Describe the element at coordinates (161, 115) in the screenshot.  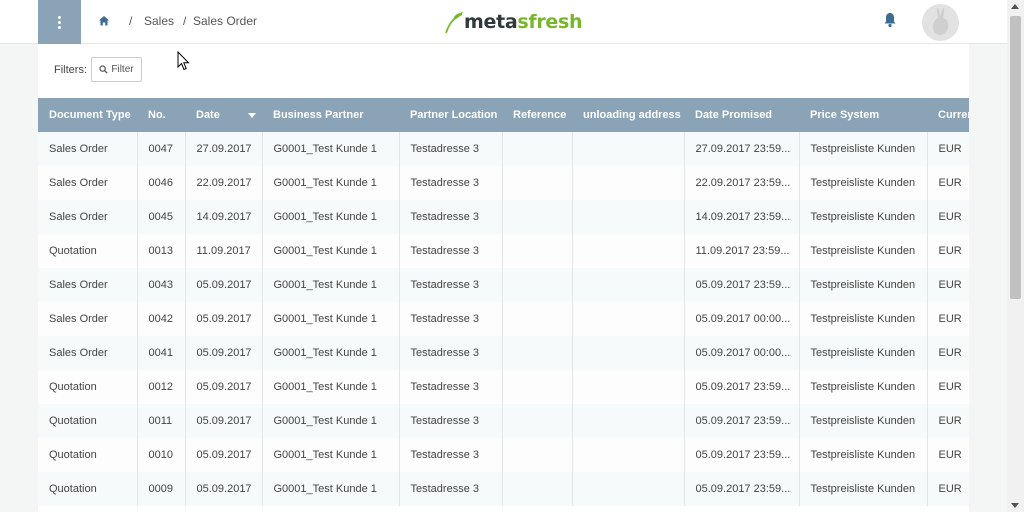
I see `column-header: No.` at that location.